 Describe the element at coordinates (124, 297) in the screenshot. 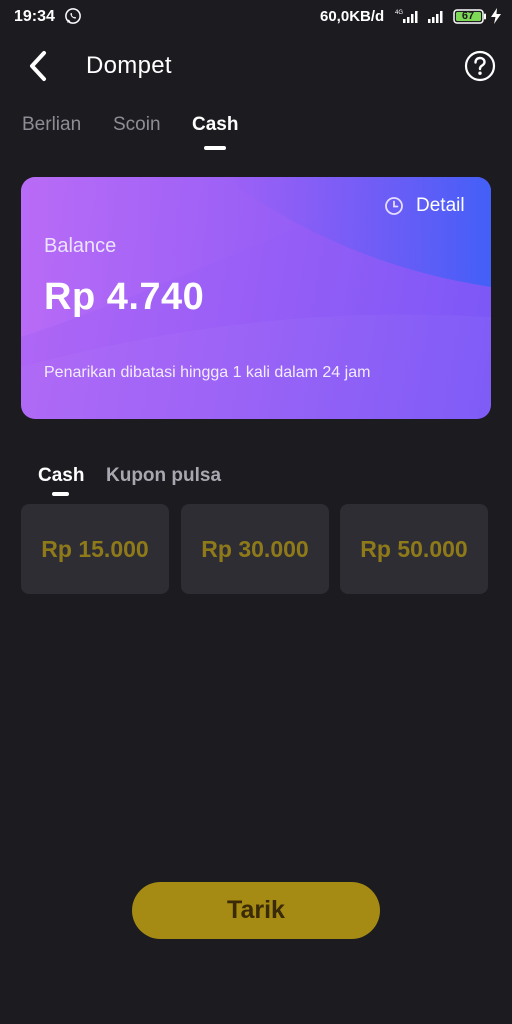

I see `balance-amount: Rp 4.740` at that location.